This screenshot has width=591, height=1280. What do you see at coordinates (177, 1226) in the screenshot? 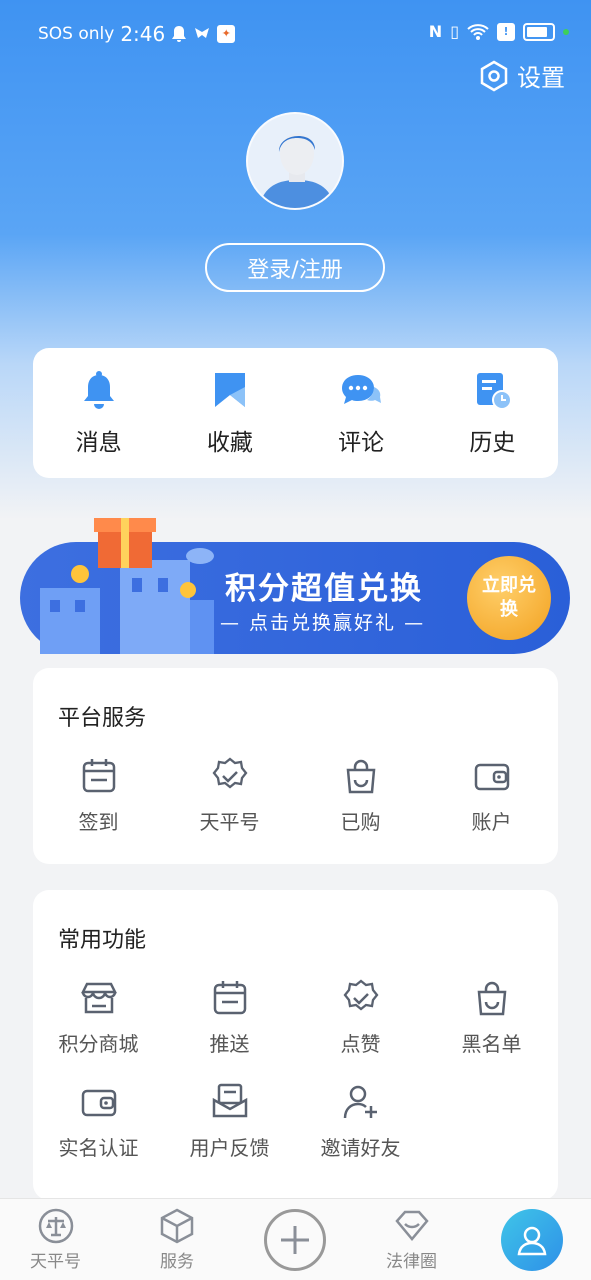
I see `cube-icon` at bounding box center [177, 1226].